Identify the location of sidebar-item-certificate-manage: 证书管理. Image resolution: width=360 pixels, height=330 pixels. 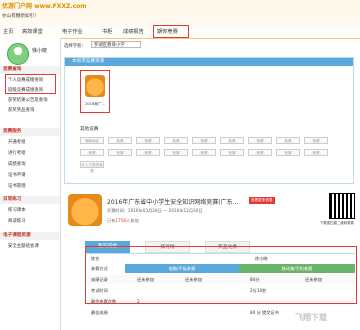
(17, 186).